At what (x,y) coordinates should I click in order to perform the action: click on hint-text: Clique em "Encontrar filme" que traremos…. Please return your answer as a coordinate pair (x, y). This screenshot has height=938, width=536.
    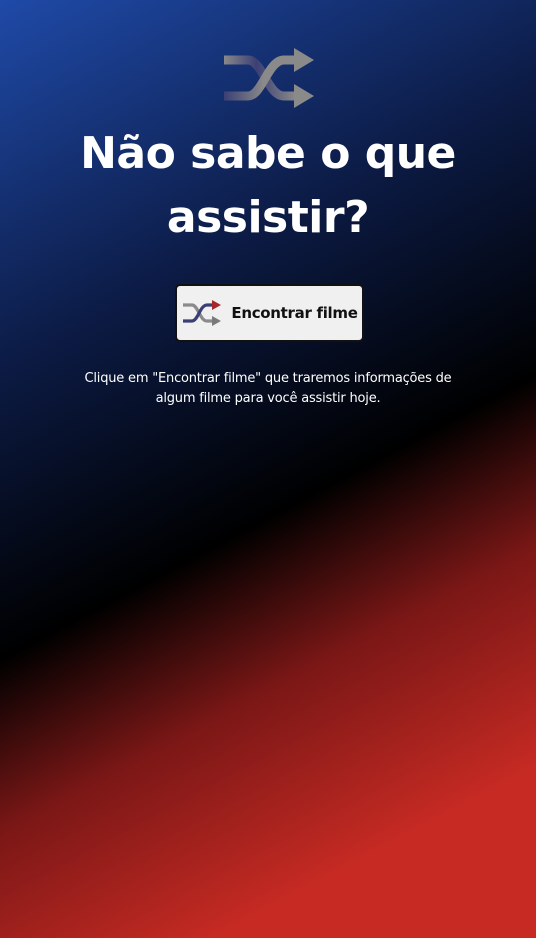
    Looking at the image, I should click on (268, 388).